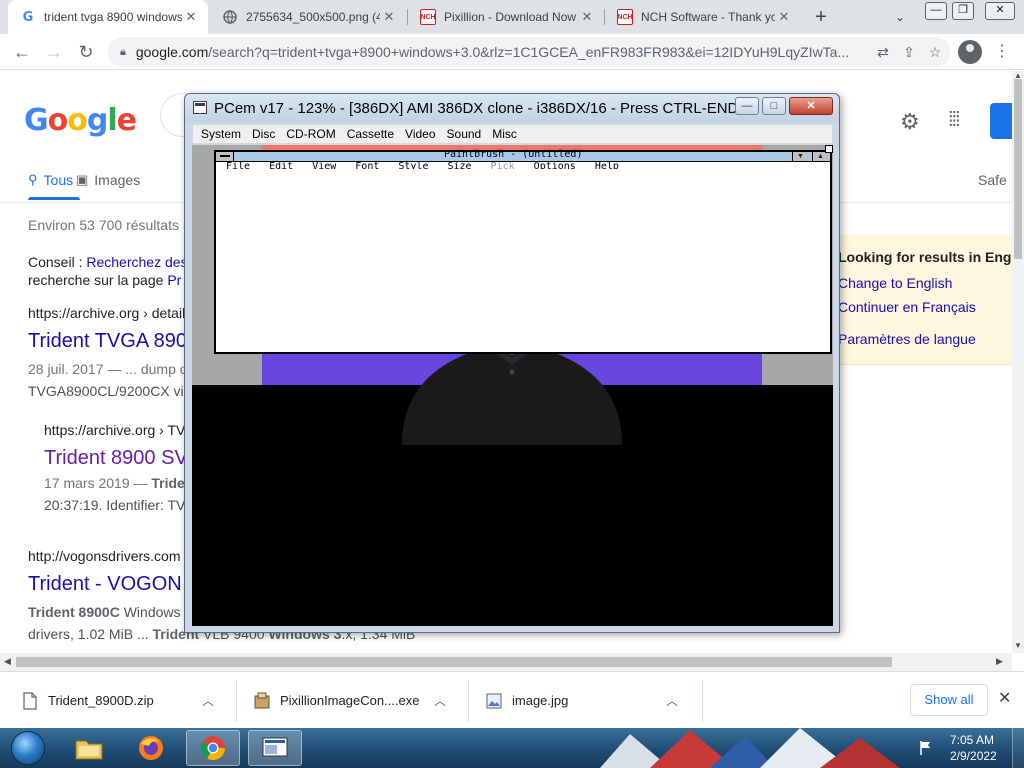 This screenshot has height=768, width=1024. I want to click on download-item: Trident_8900D.zip ︿, so click(118, 700).